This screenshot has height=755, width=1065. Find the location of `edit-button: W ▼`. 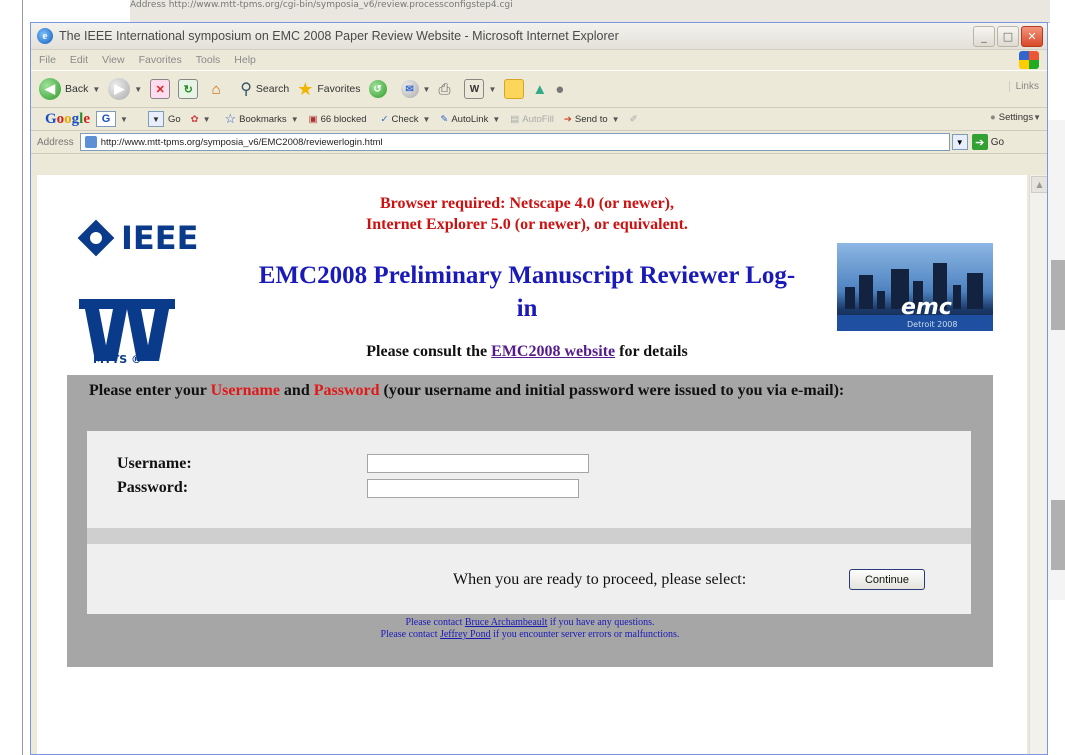

edit-button: W ▼ is located at coordinates (480, 89).